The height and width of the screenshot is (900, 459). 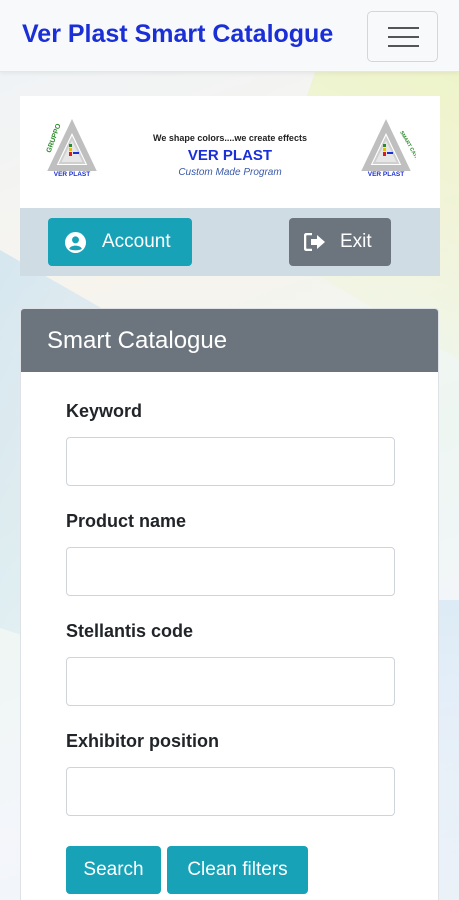 I want to click on exit-button-label: Exit, so click(x=356, y=241).